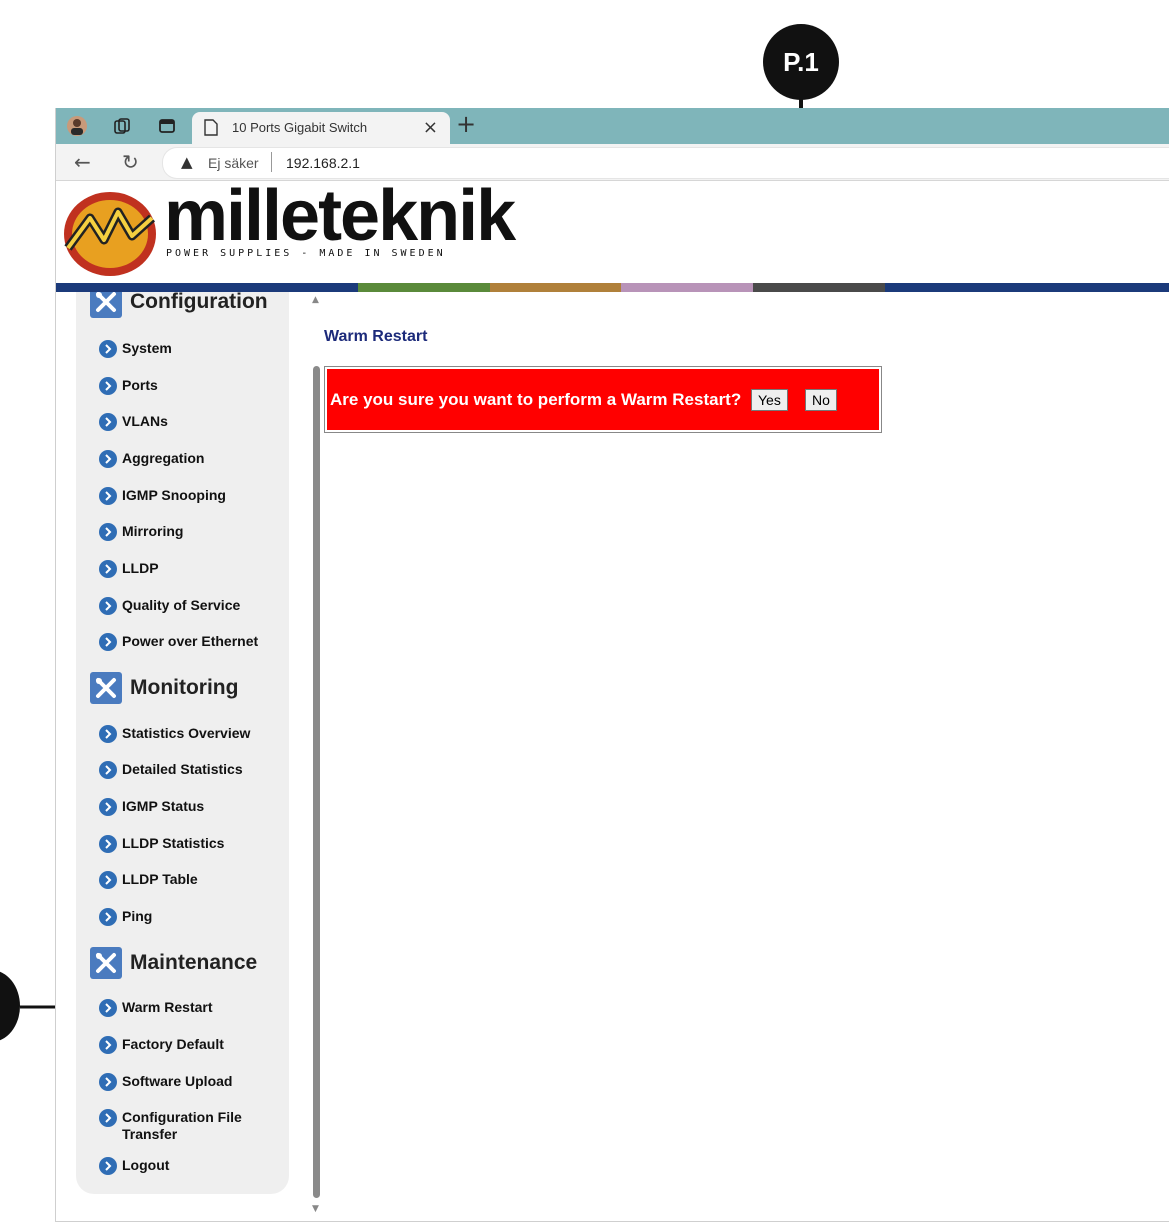 The width and height of the screenshot is (1169, 1222). What do you see at coordinates (211, 127) in the screenshot?
I see `page-icon` at bounding box center [211, 127].